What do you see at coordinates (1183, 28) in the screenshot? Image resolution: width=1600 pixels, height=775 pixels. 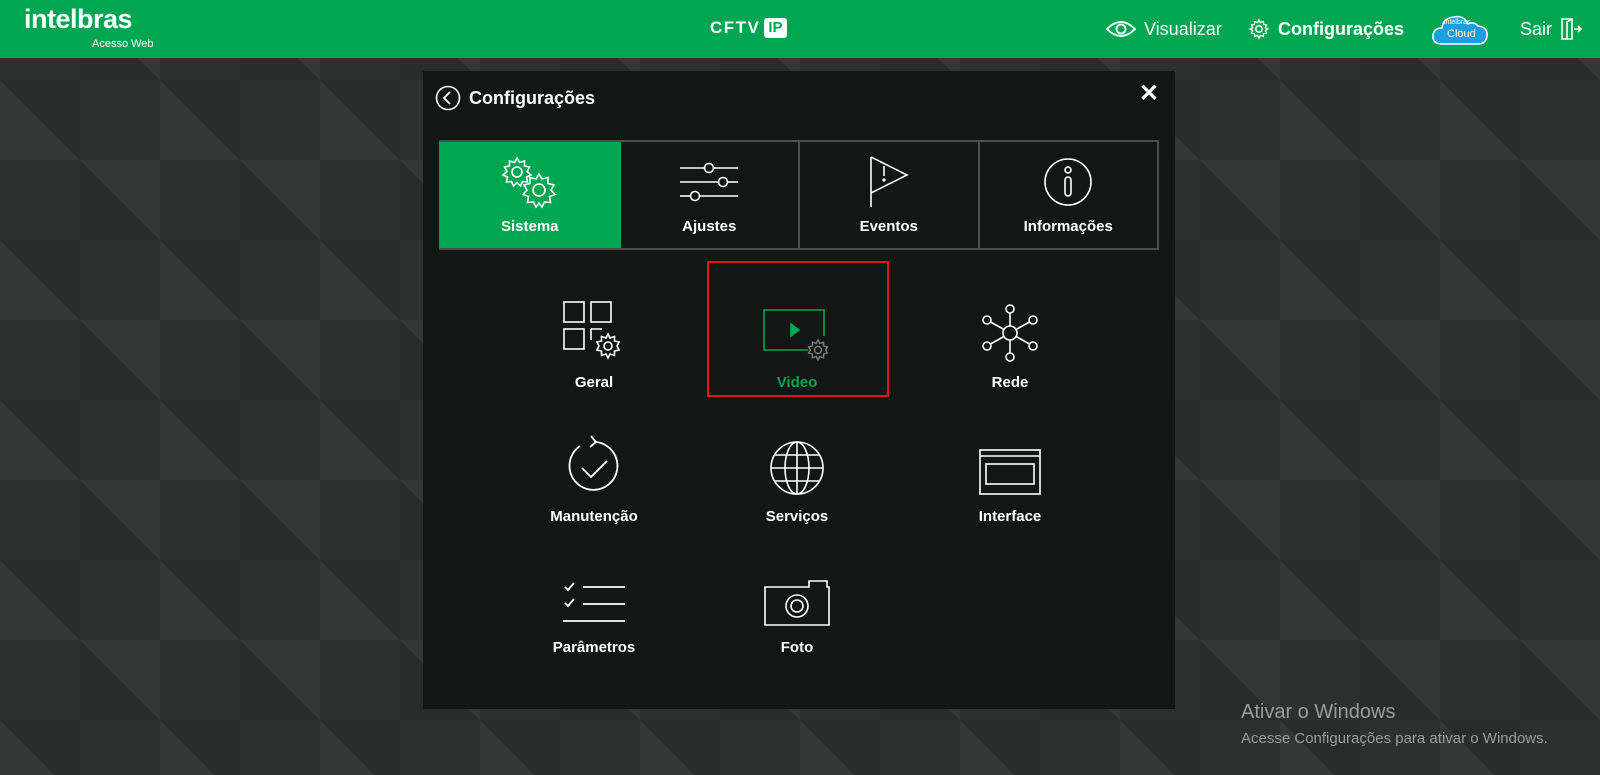 I see `nav-visualizar-label: Visualizar` at bounding box center [1183, 28].